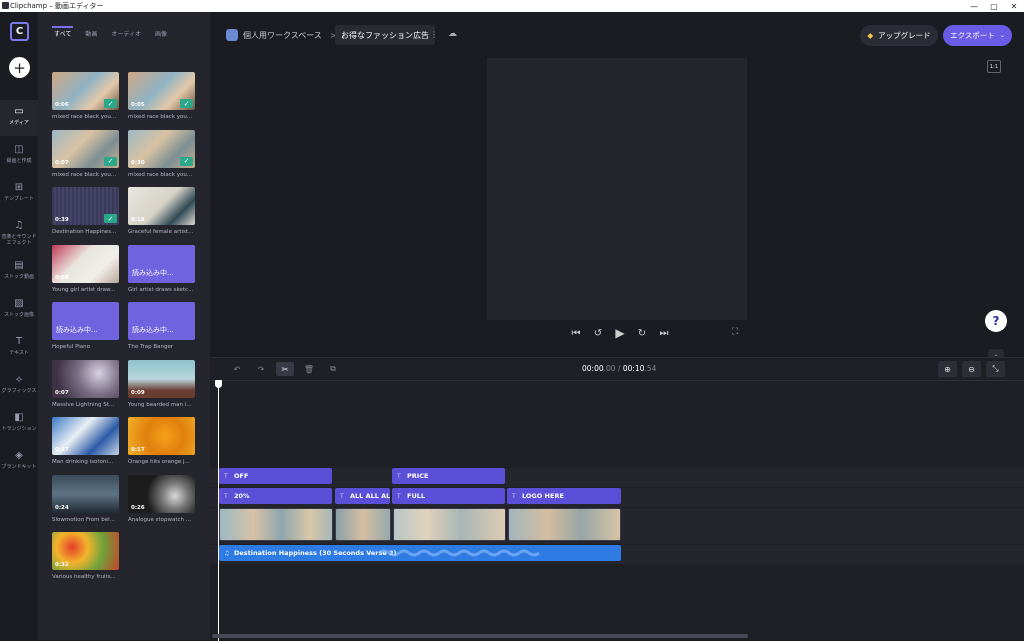 The height and width of the screenshot is (641, 1024). What do you see at coordinates (85, 148) in the screenshot?
I see `media-thumbnail: 0:07 ✓` at bounding box center [85, 148].